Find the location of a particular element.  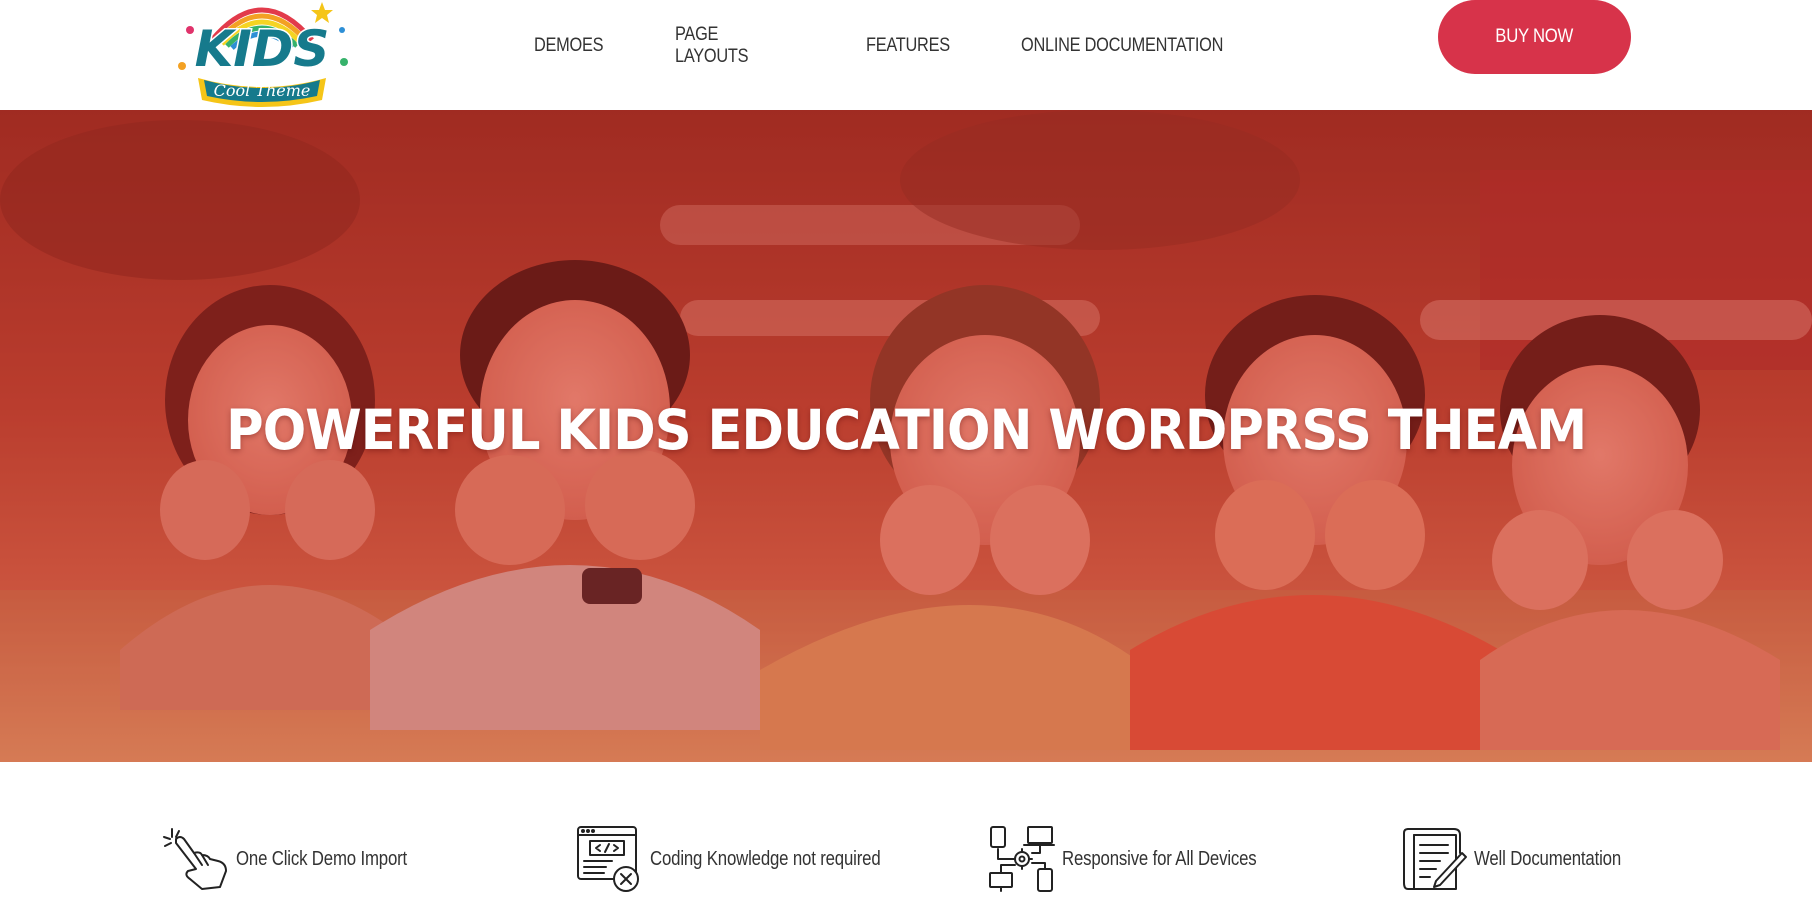

feature-label: Coding Knowledge not required is located at coordinates (765, 858).